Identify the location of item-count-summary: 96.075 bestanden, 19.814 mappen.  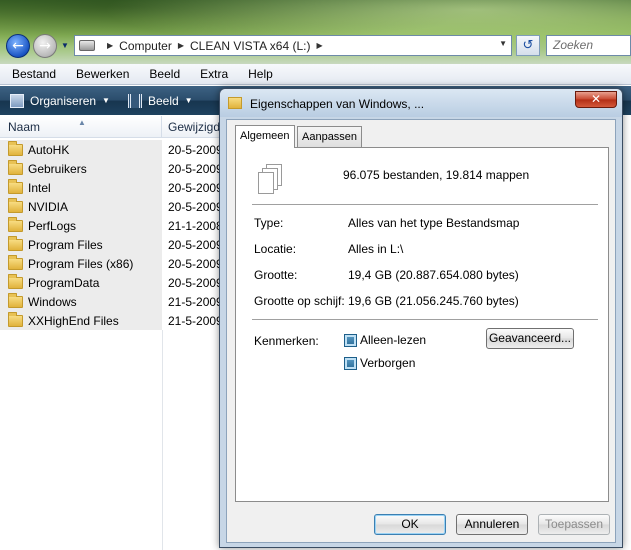
(436, 175).